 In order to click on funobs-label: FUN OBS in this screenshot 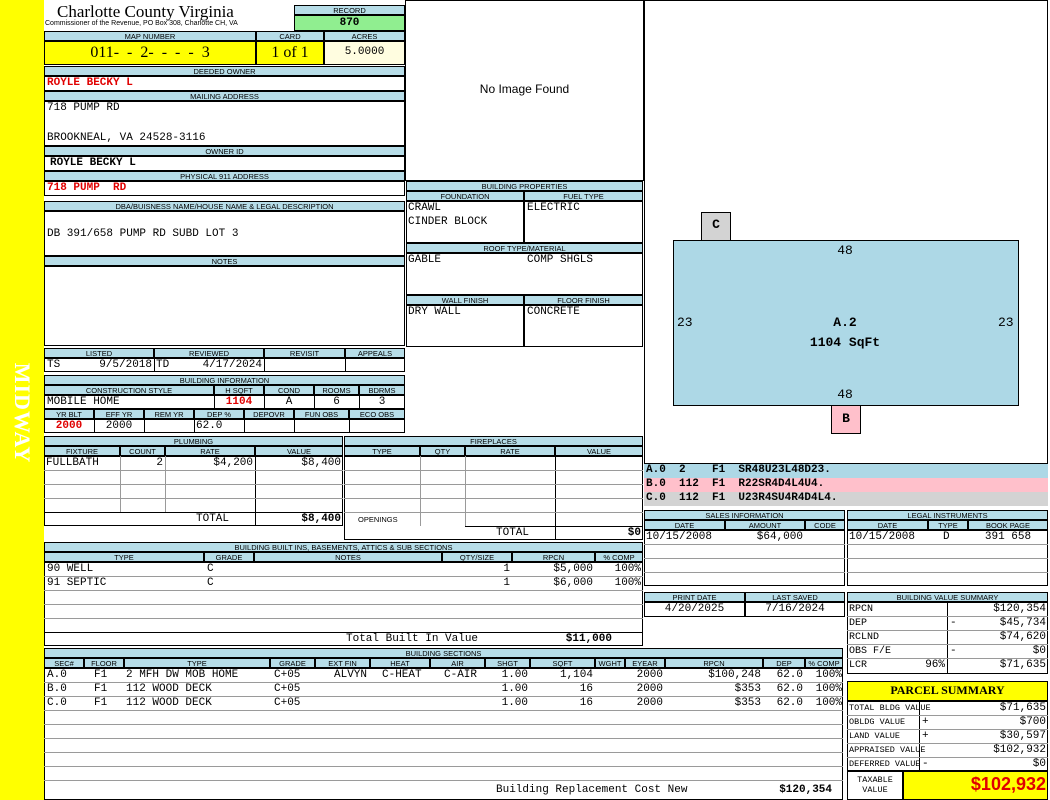, I will do `click(321, 414)`.